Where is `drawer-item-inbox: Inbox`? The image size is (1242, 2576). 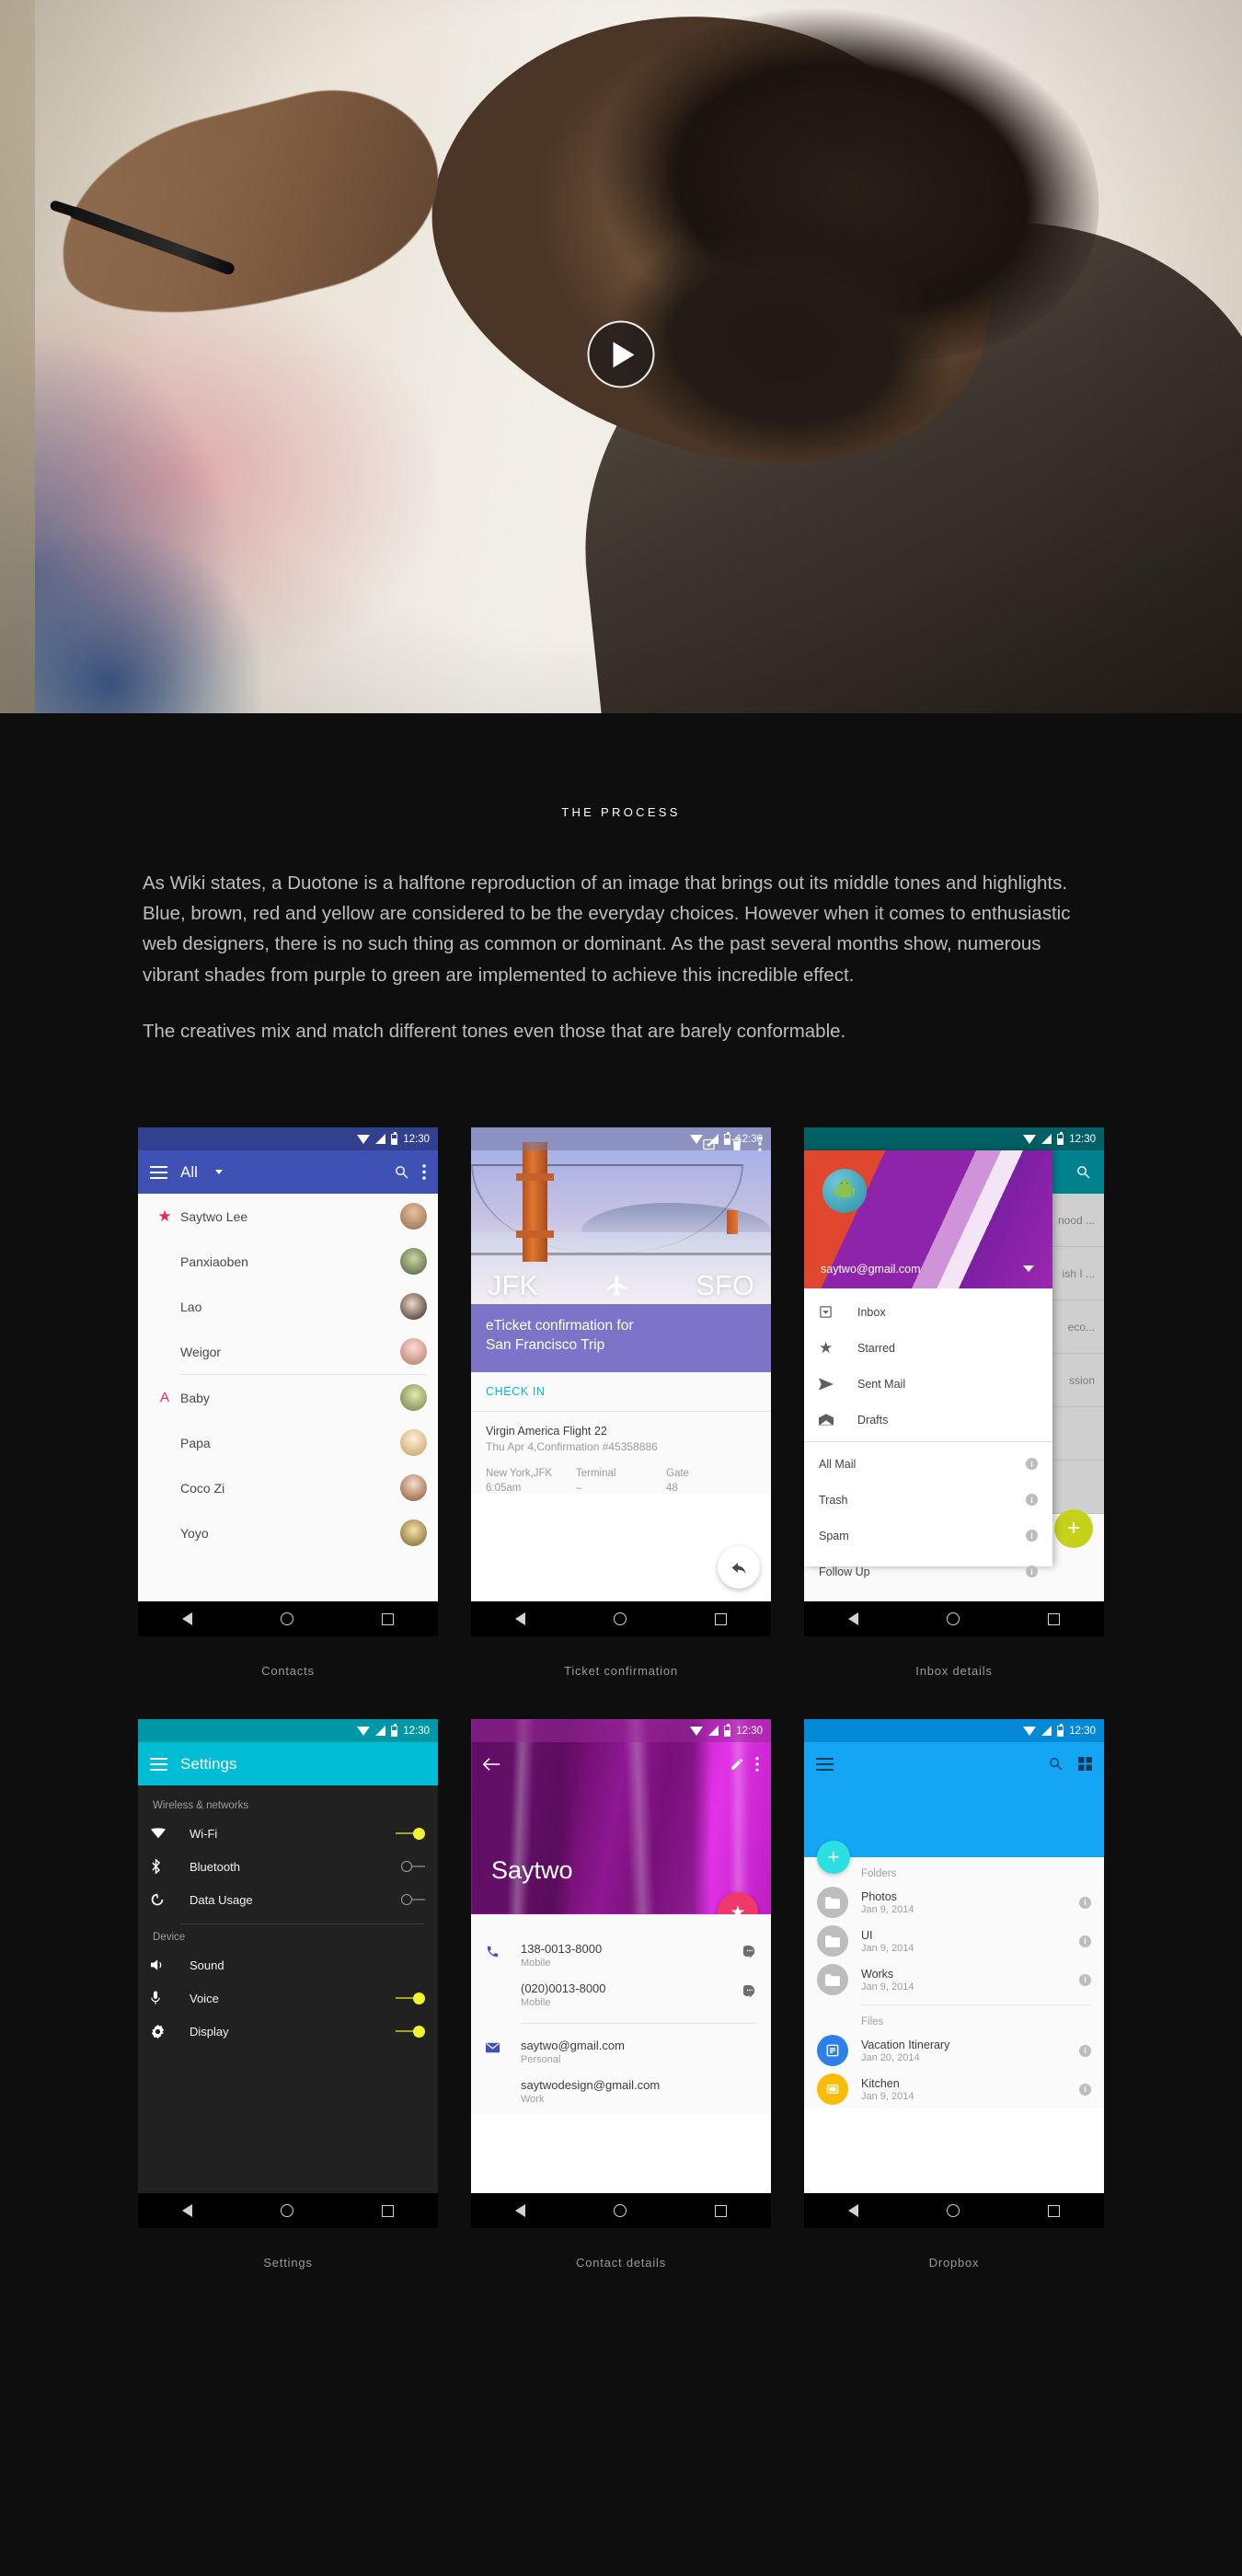 drawer-item-inbox: Inbox is located at coordinates (928, 1312).